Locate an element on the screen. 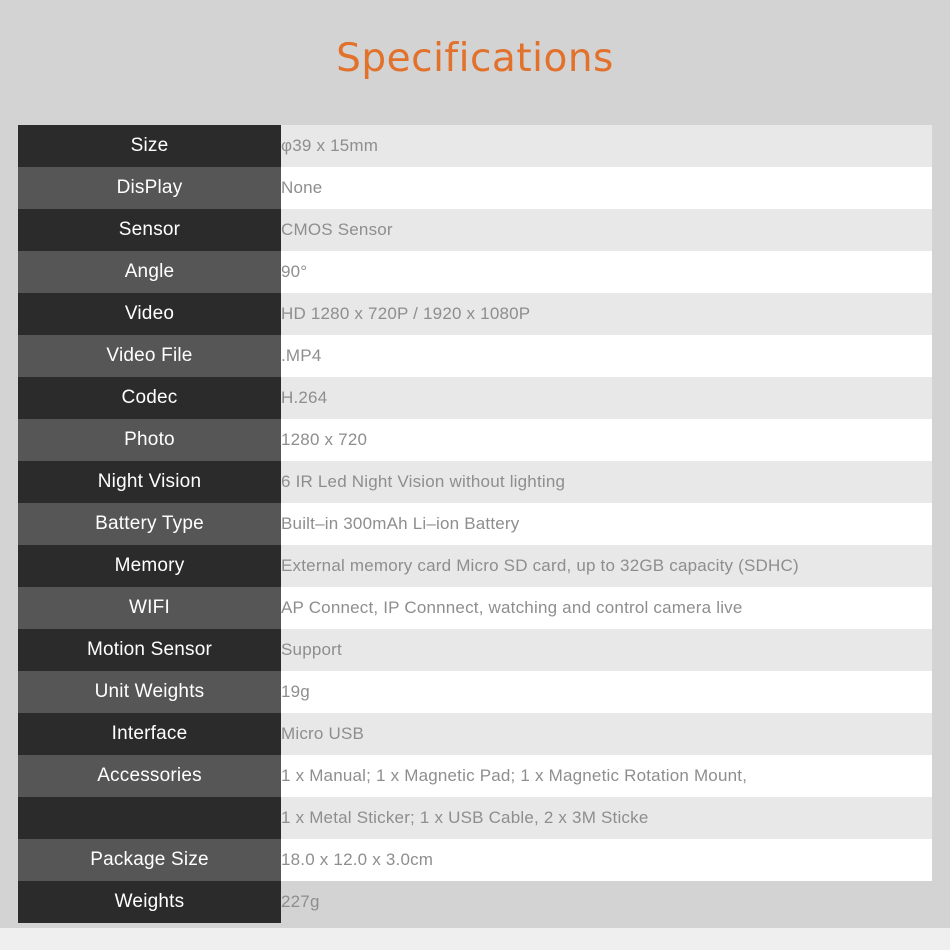 The height and width of the screenshot is (950, 950). spec-label-cell: DisPlay is located at coordinates (149, 188).